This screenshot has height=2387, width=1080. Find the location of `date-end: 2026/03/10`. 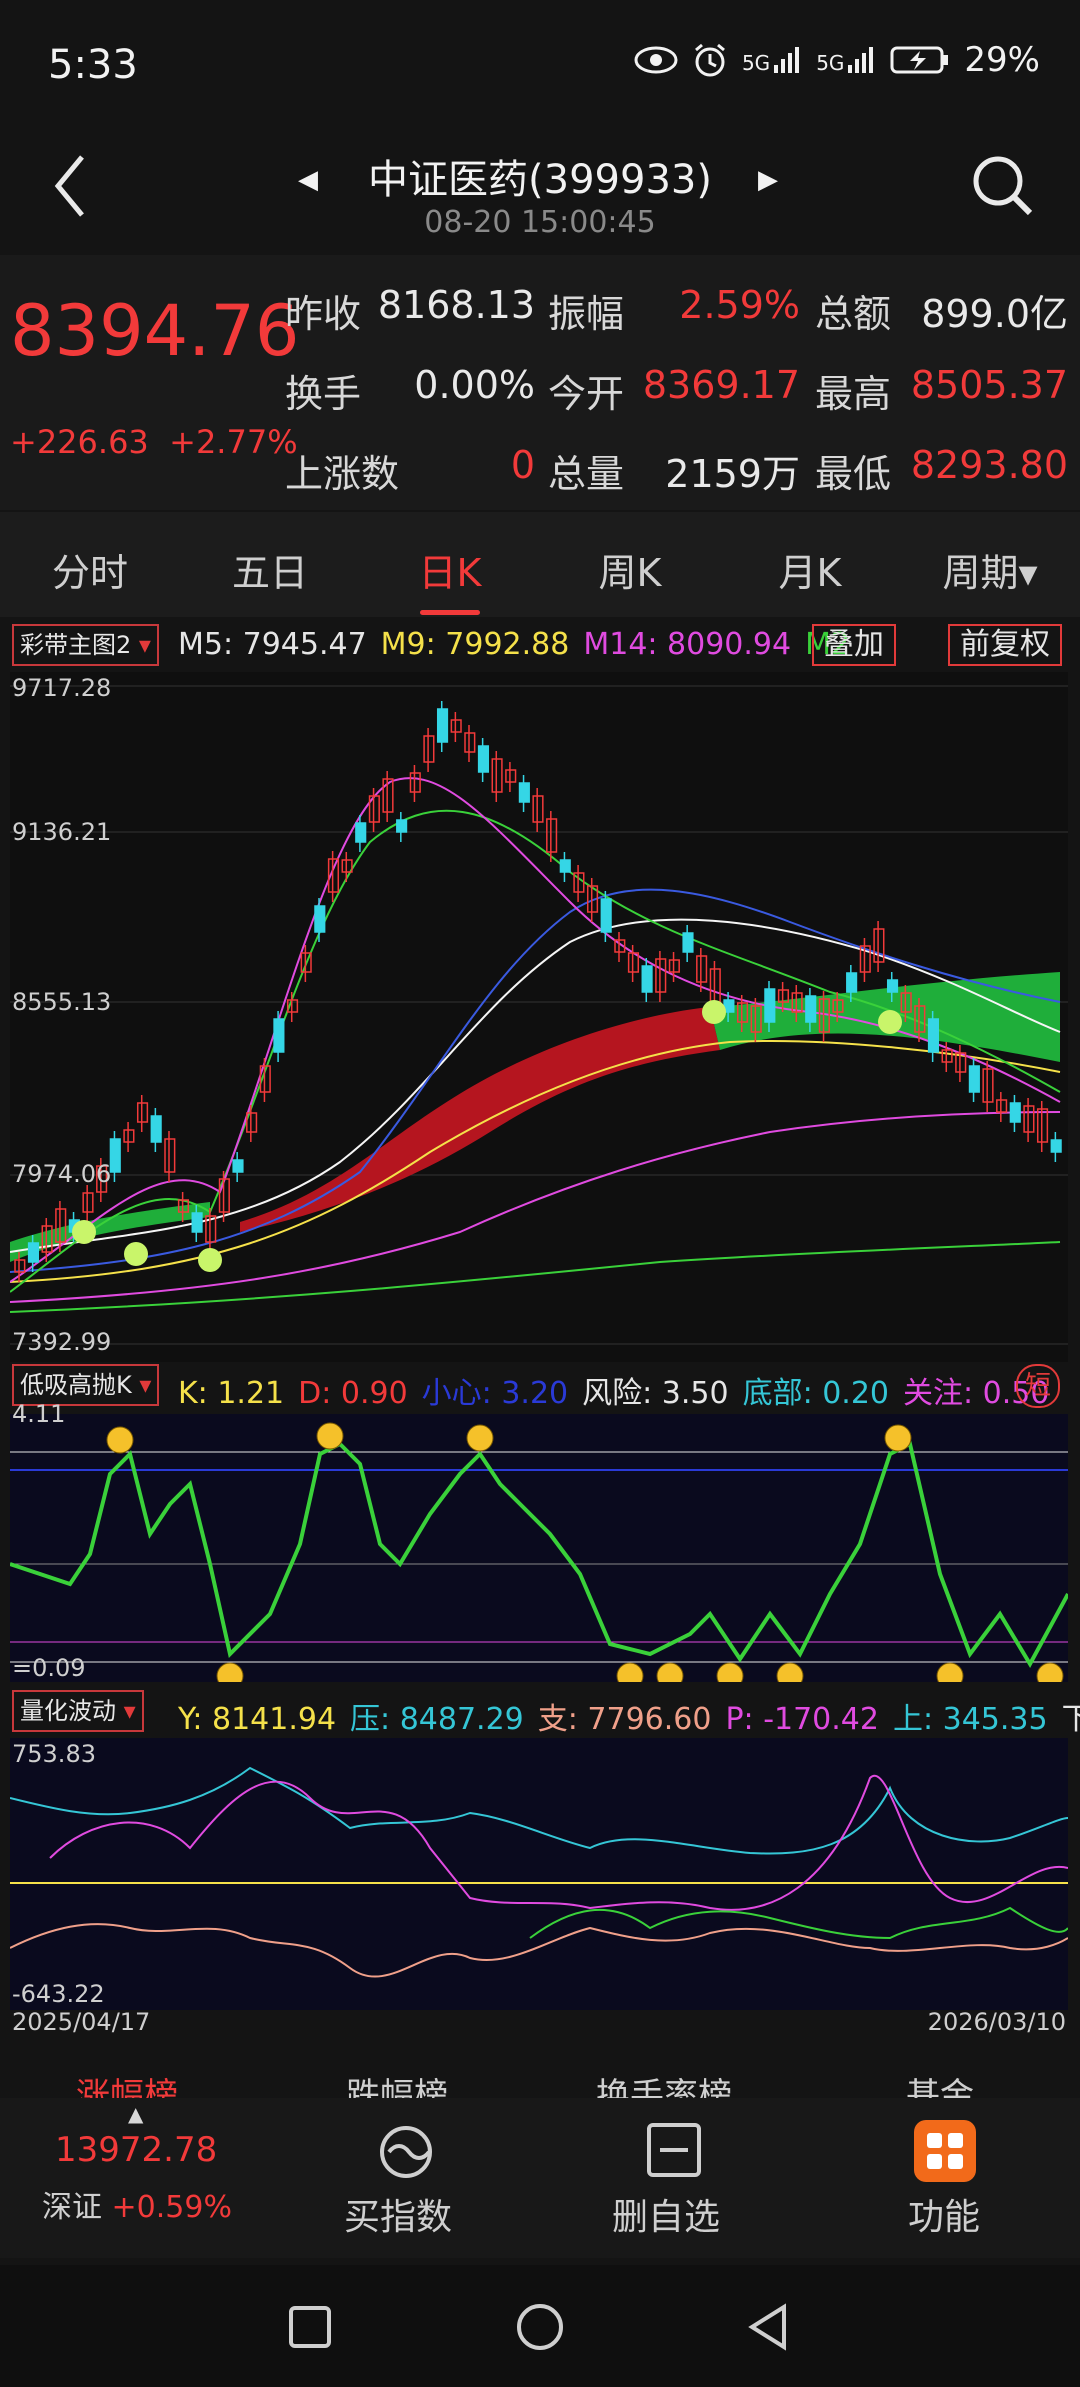

date-end: 2026/03/10 is located at coordinates (996, 2022).